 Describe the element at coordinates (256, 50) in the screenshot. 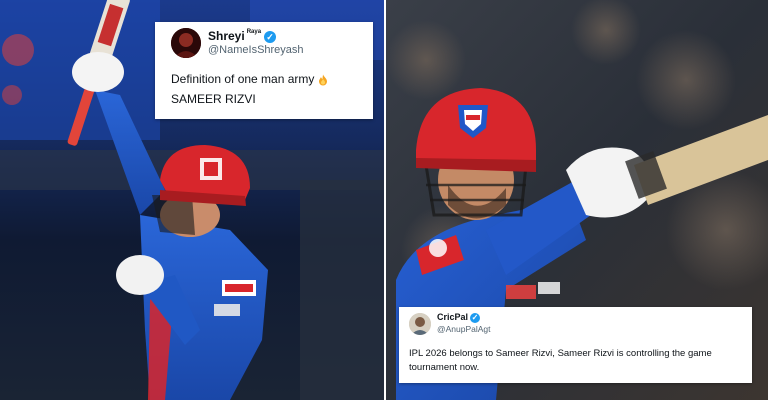

I see `user-handle: @NameIsShreyash` at that location.